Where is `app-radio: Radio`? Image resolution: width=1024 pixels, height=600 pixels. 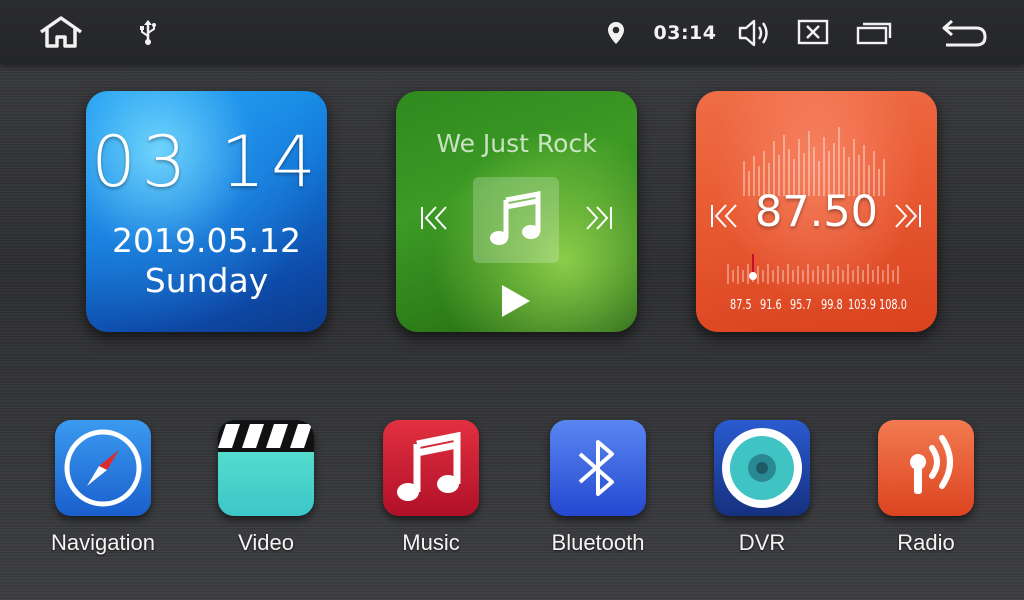
app-radio: Radio is located at coordinates (926, 490).